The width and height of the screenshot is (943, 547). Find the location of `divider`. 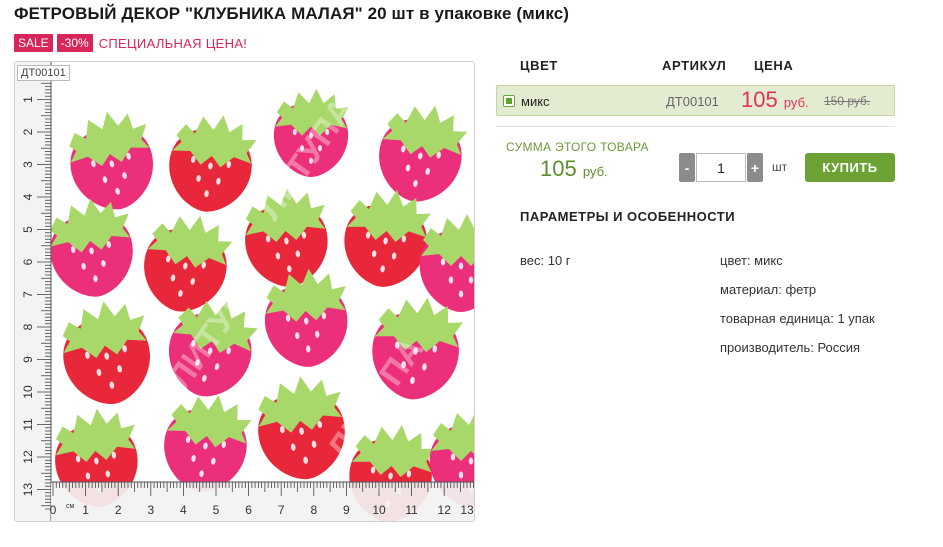

divider is located at coordinates (695, 126).